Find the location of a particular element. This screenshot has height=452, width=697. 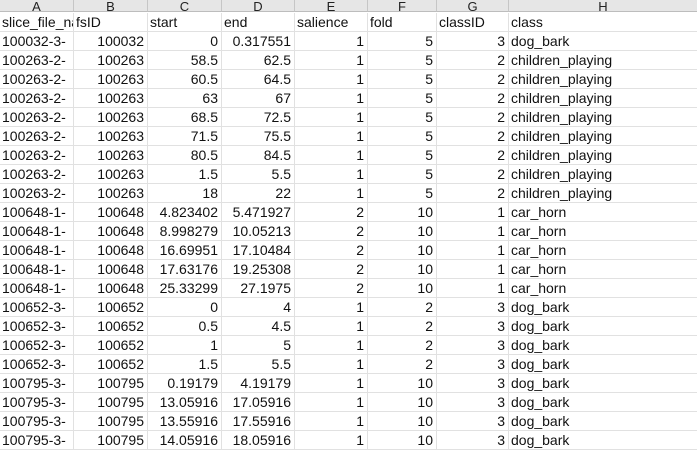

header-cell: fsID is located at coordinates (111, 22).